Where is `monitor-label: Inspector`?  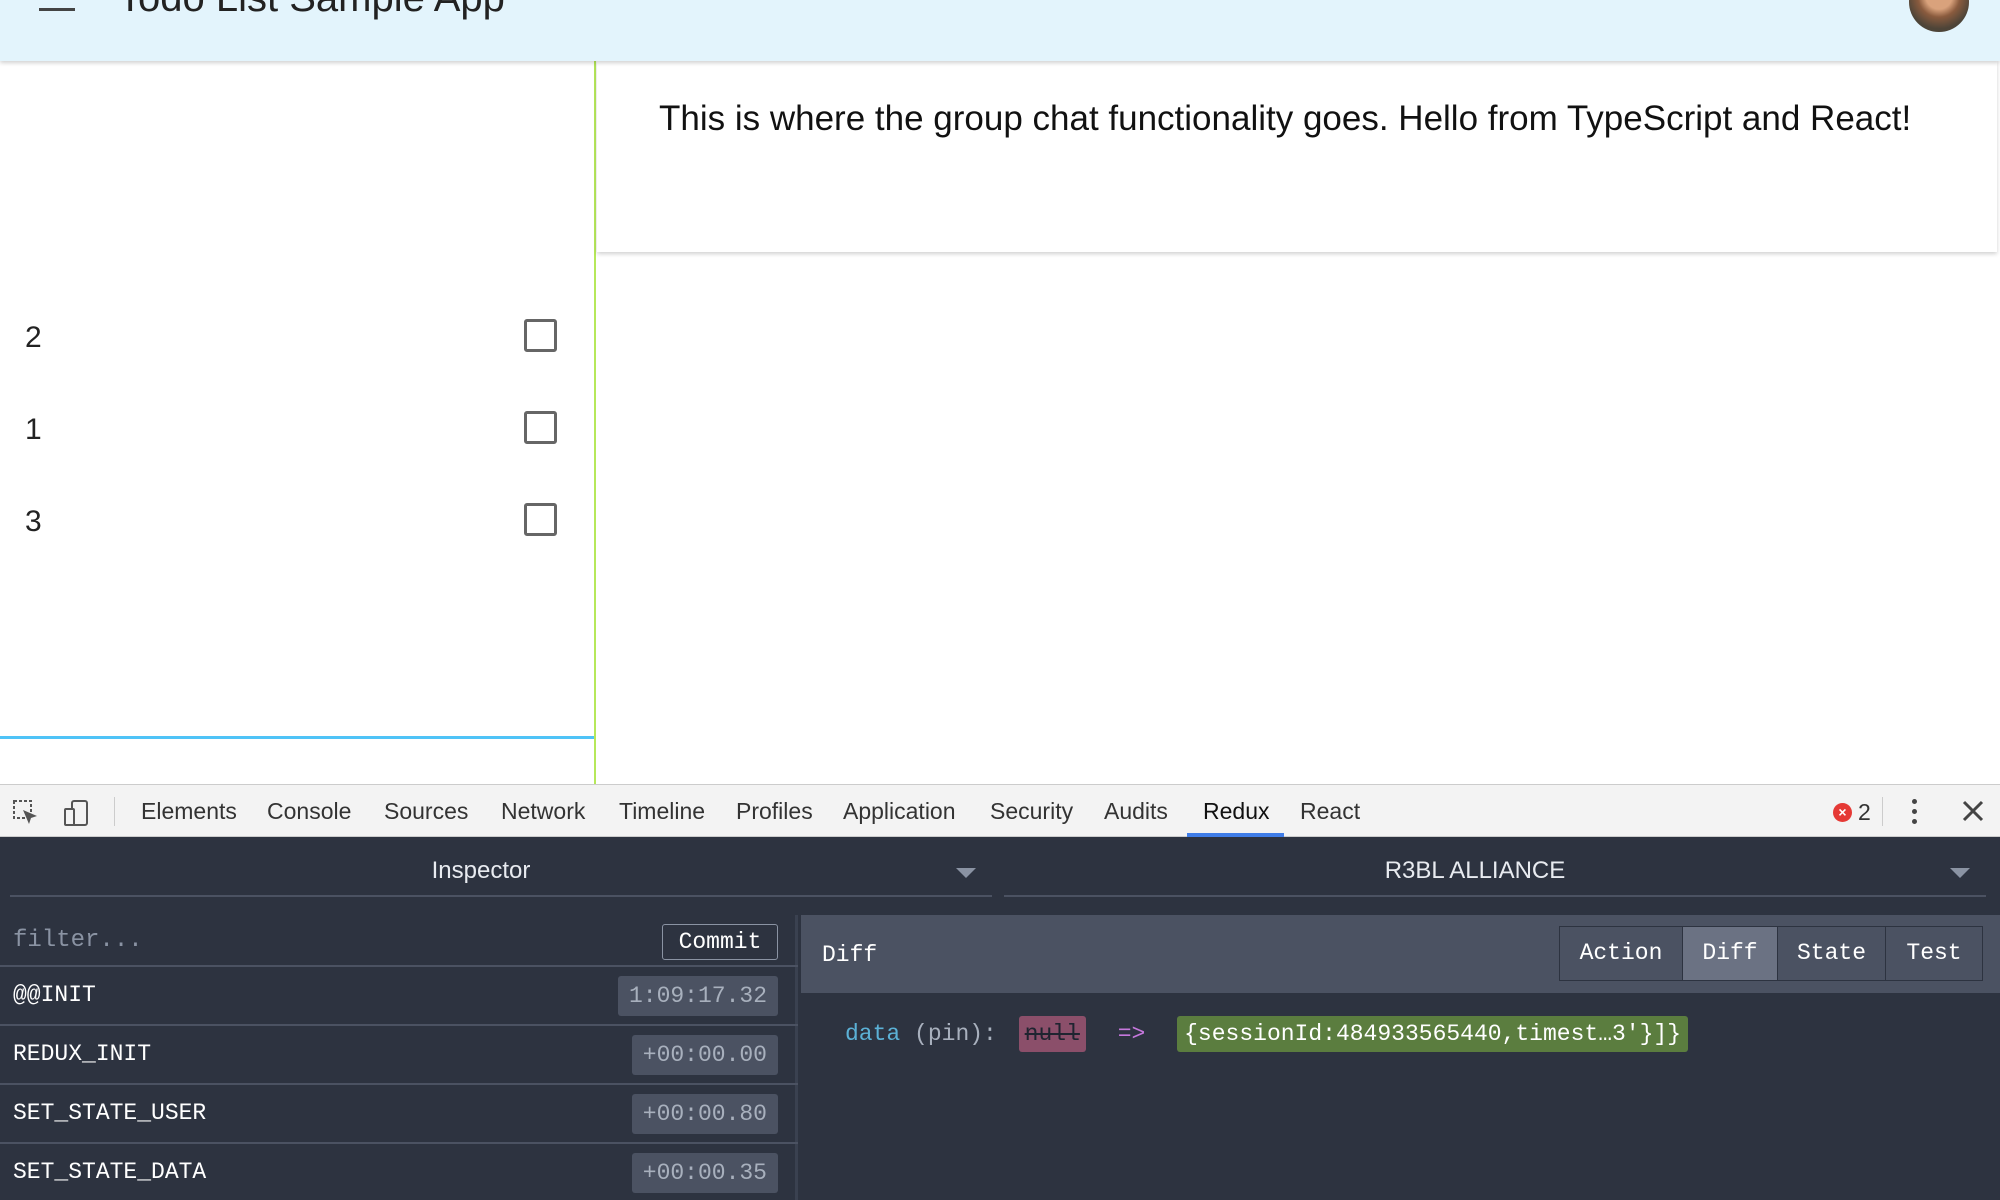 monitor-label: Inspector is located at coordinates (481, 870).